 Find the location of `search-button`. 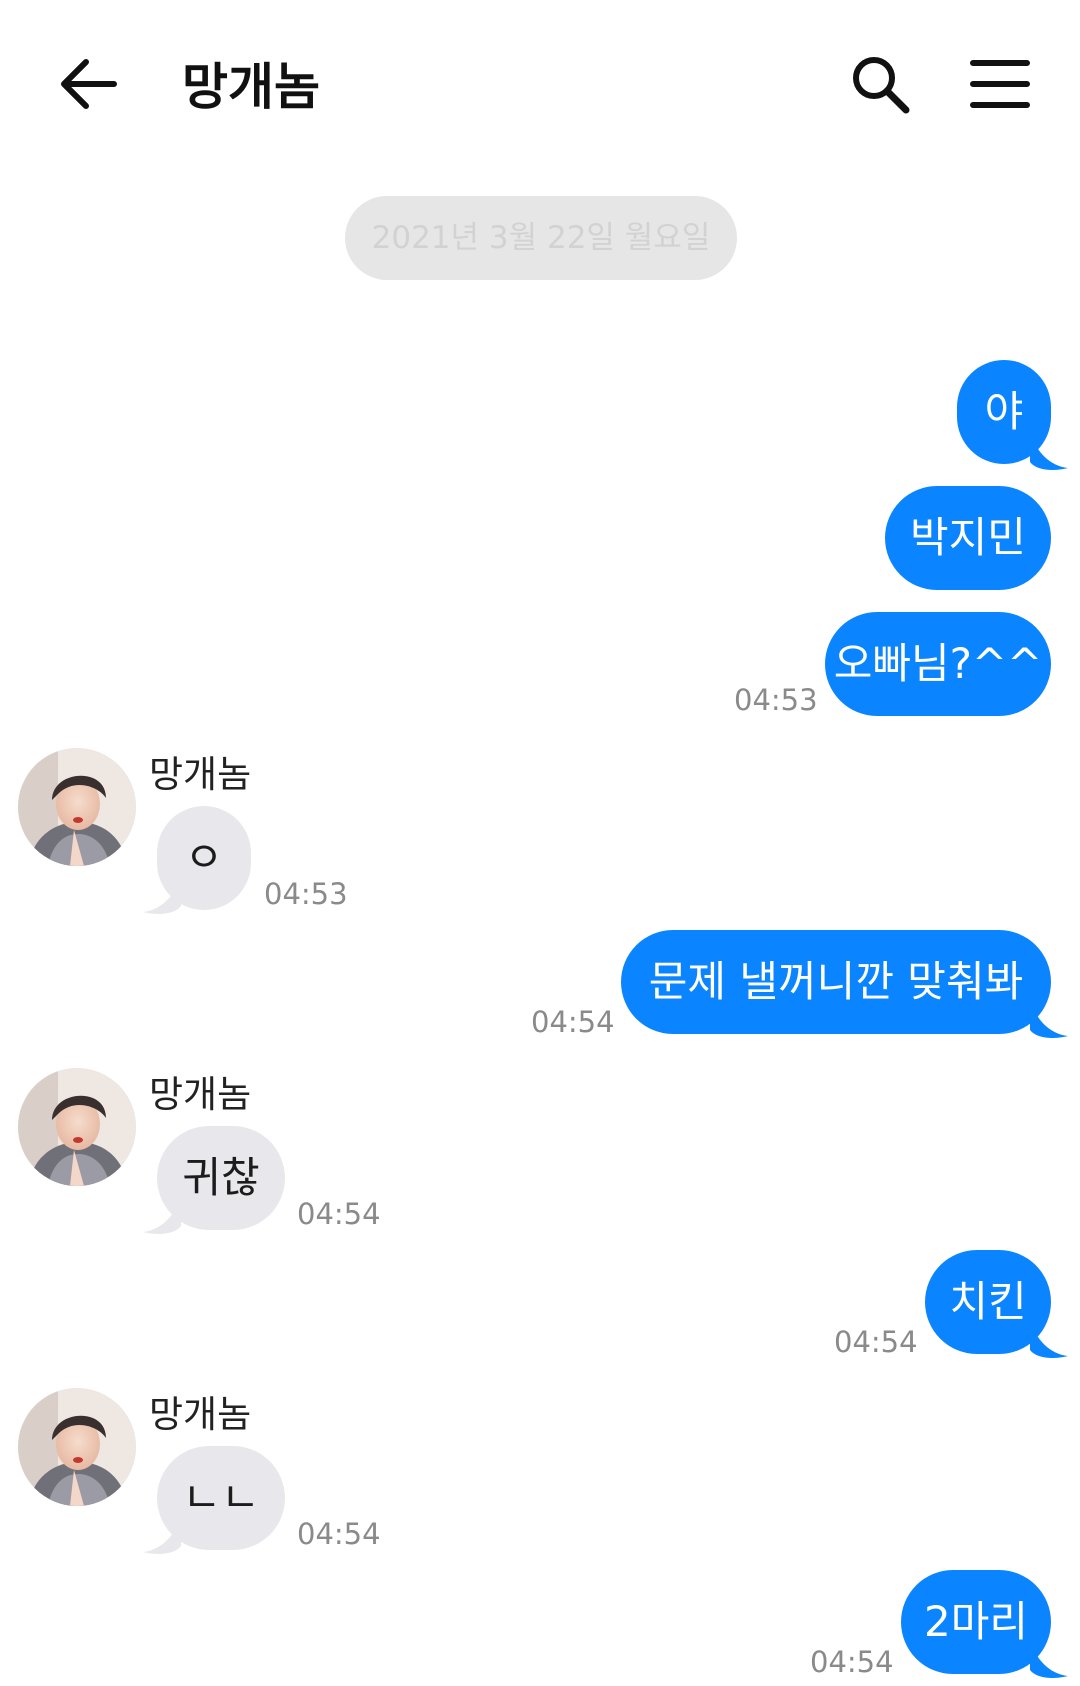

search-button is located at coordinates (880, 84).